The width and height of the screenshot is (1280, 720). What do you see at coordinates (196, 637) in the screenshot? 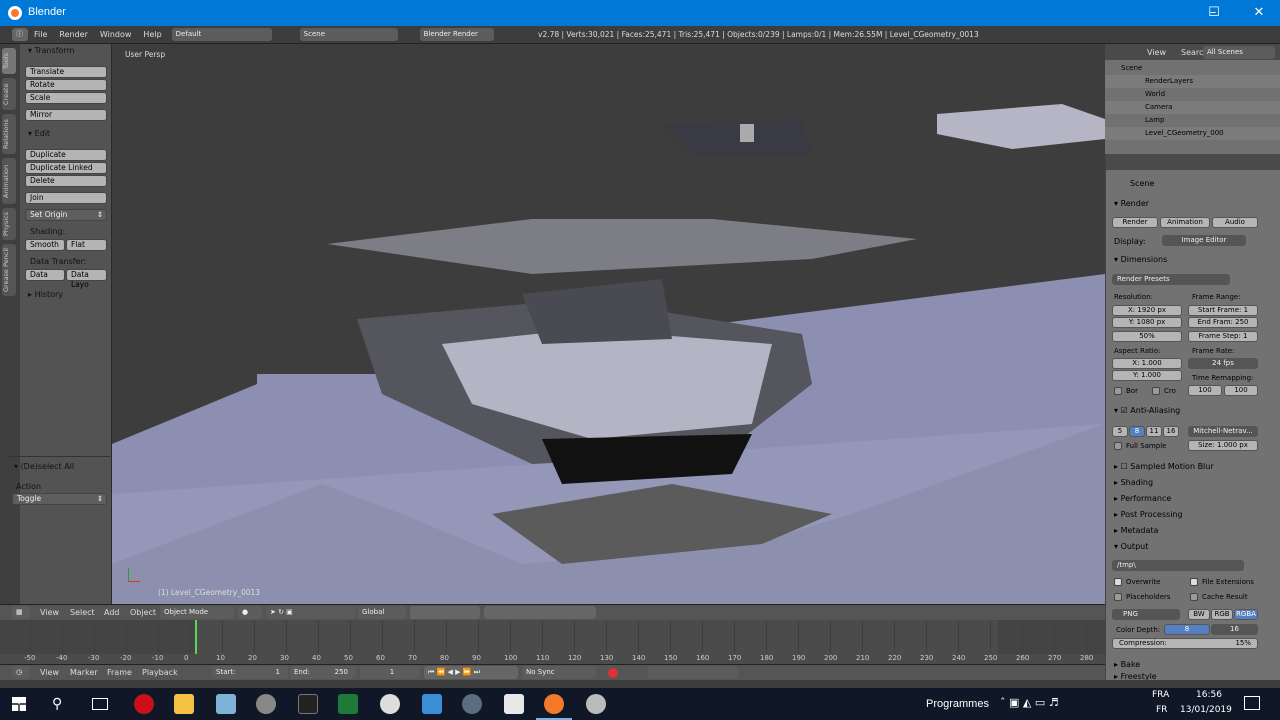
I see `current-frame-marker` at bounding box center [196, 637].